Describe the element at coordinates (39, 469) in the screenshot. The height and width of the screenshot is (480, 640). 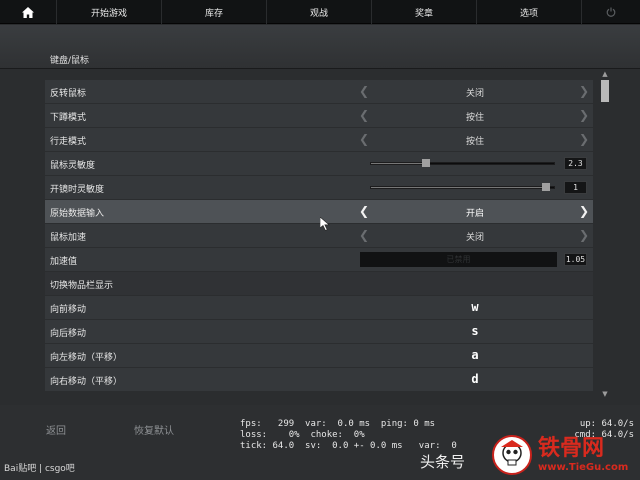
I see `baidu-watermark: Bai贴吧 | csgo吧` at that location.